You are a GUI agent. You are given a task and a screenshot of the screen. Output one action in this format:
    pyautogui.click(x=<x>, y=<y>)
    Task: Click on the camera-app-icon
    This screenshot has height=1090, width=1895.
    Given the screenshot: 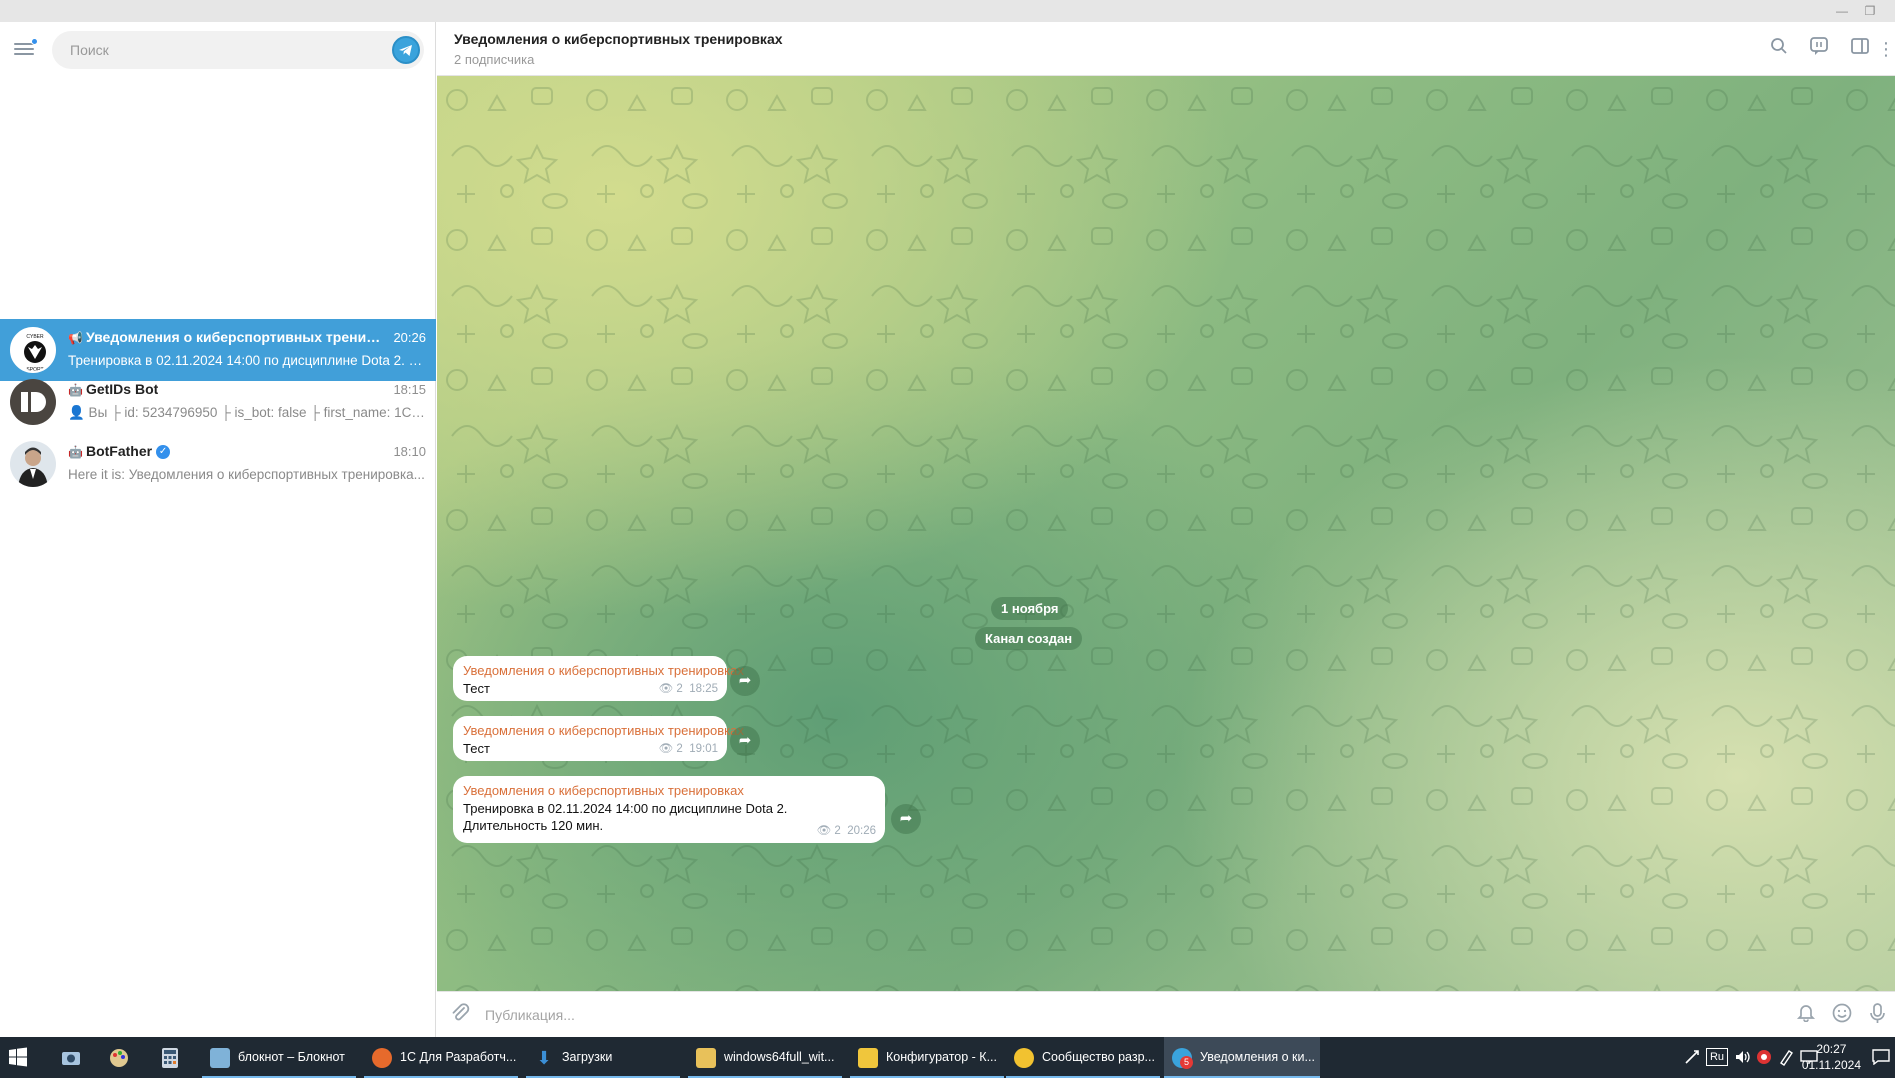 What is the action you would take?
    pyautogui.click(x=77, y=1057)
    